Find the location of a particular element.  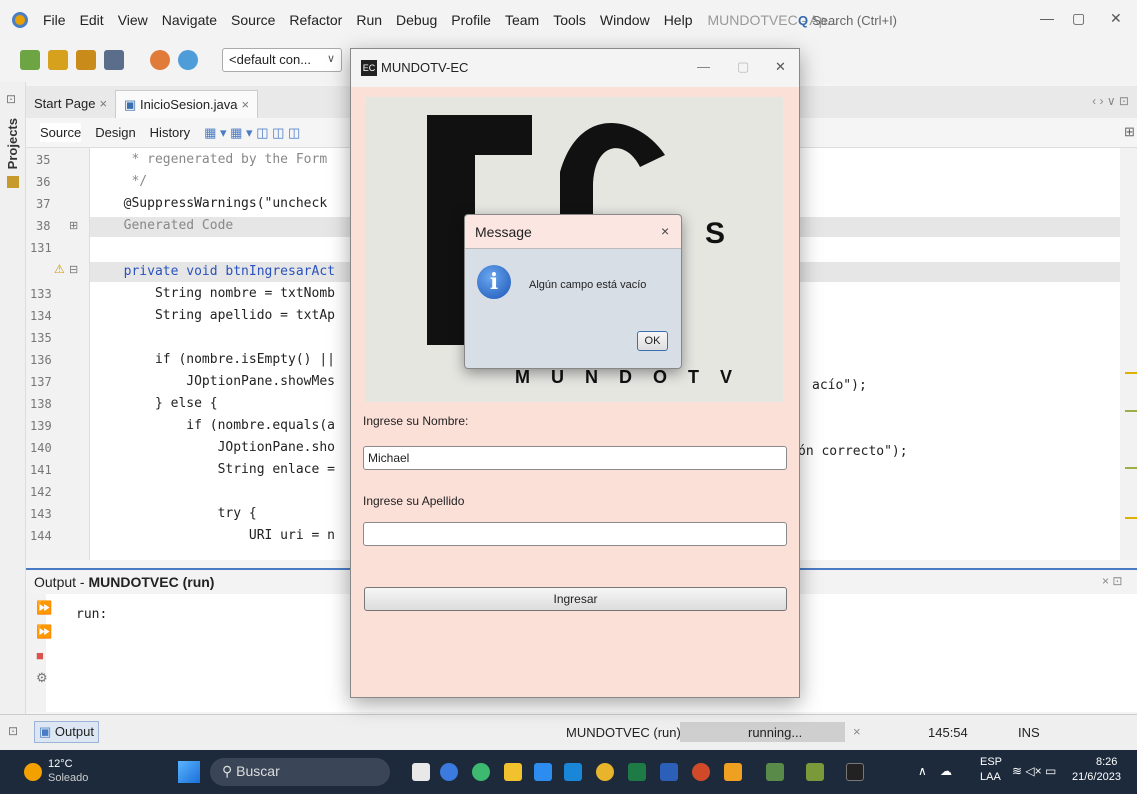

menu-refactor: Refactor is located at coordinates (315, 20).